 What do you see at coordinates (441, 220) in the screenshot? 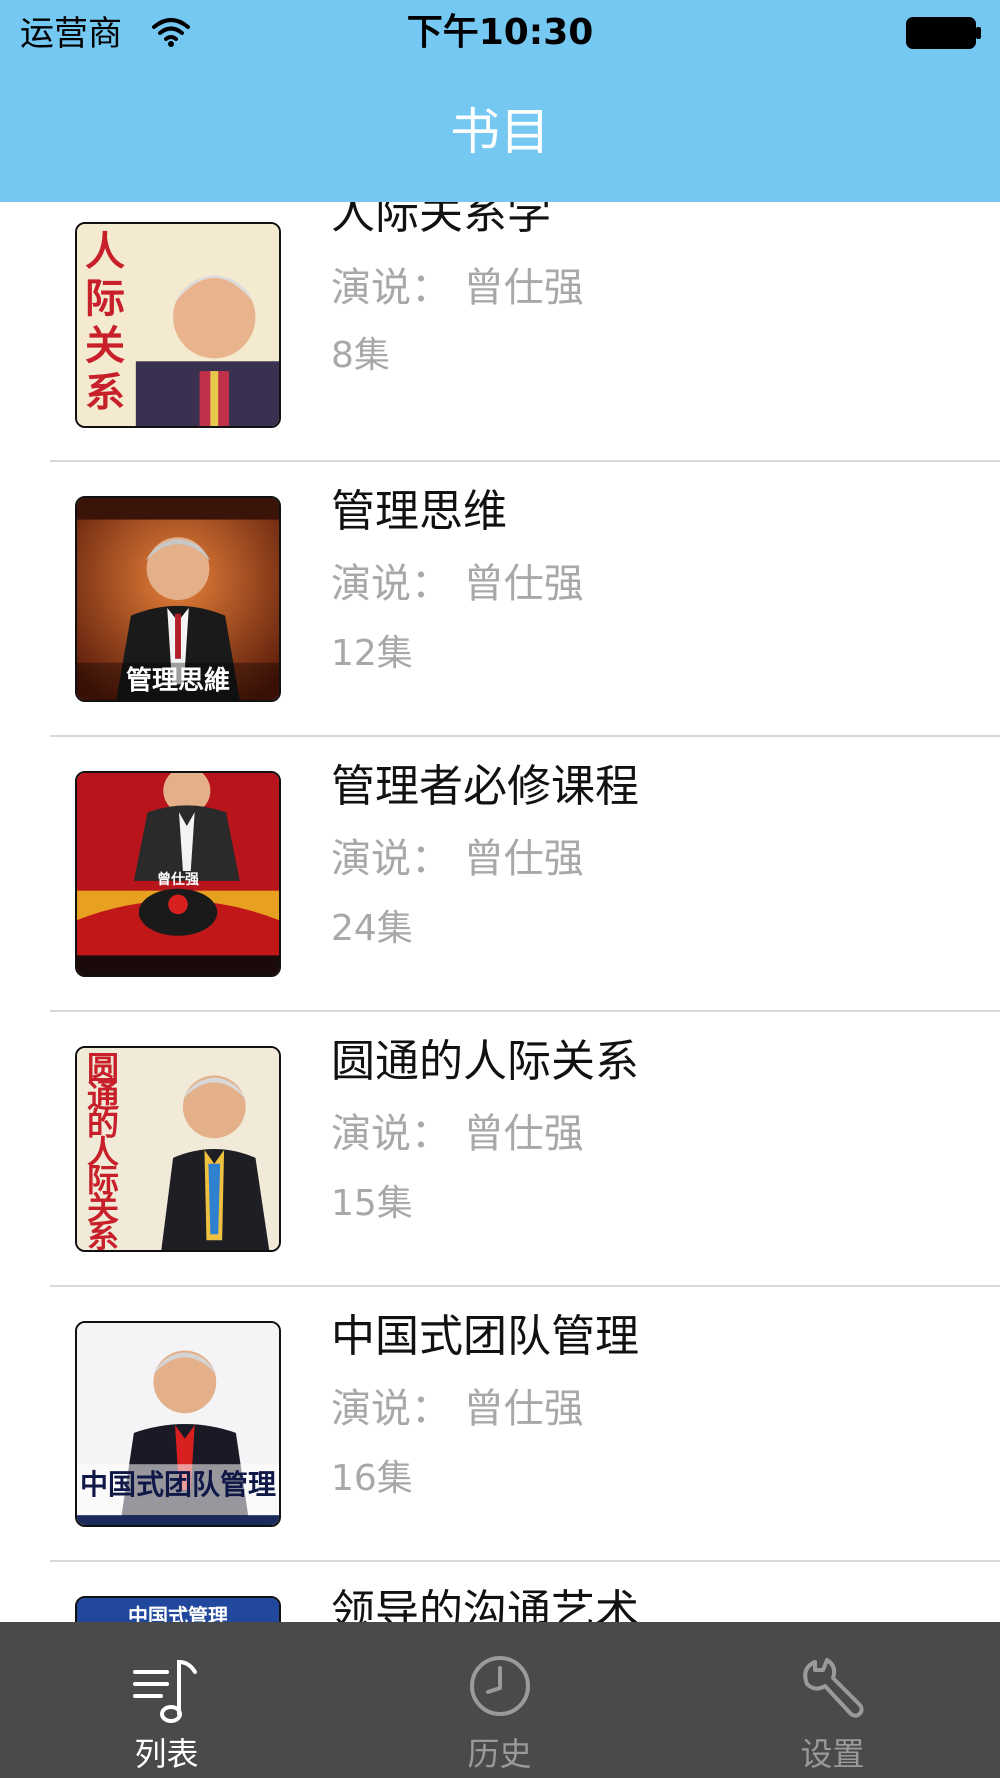
I see `book-title: 人际关系学` at bounding box center [441, 220].